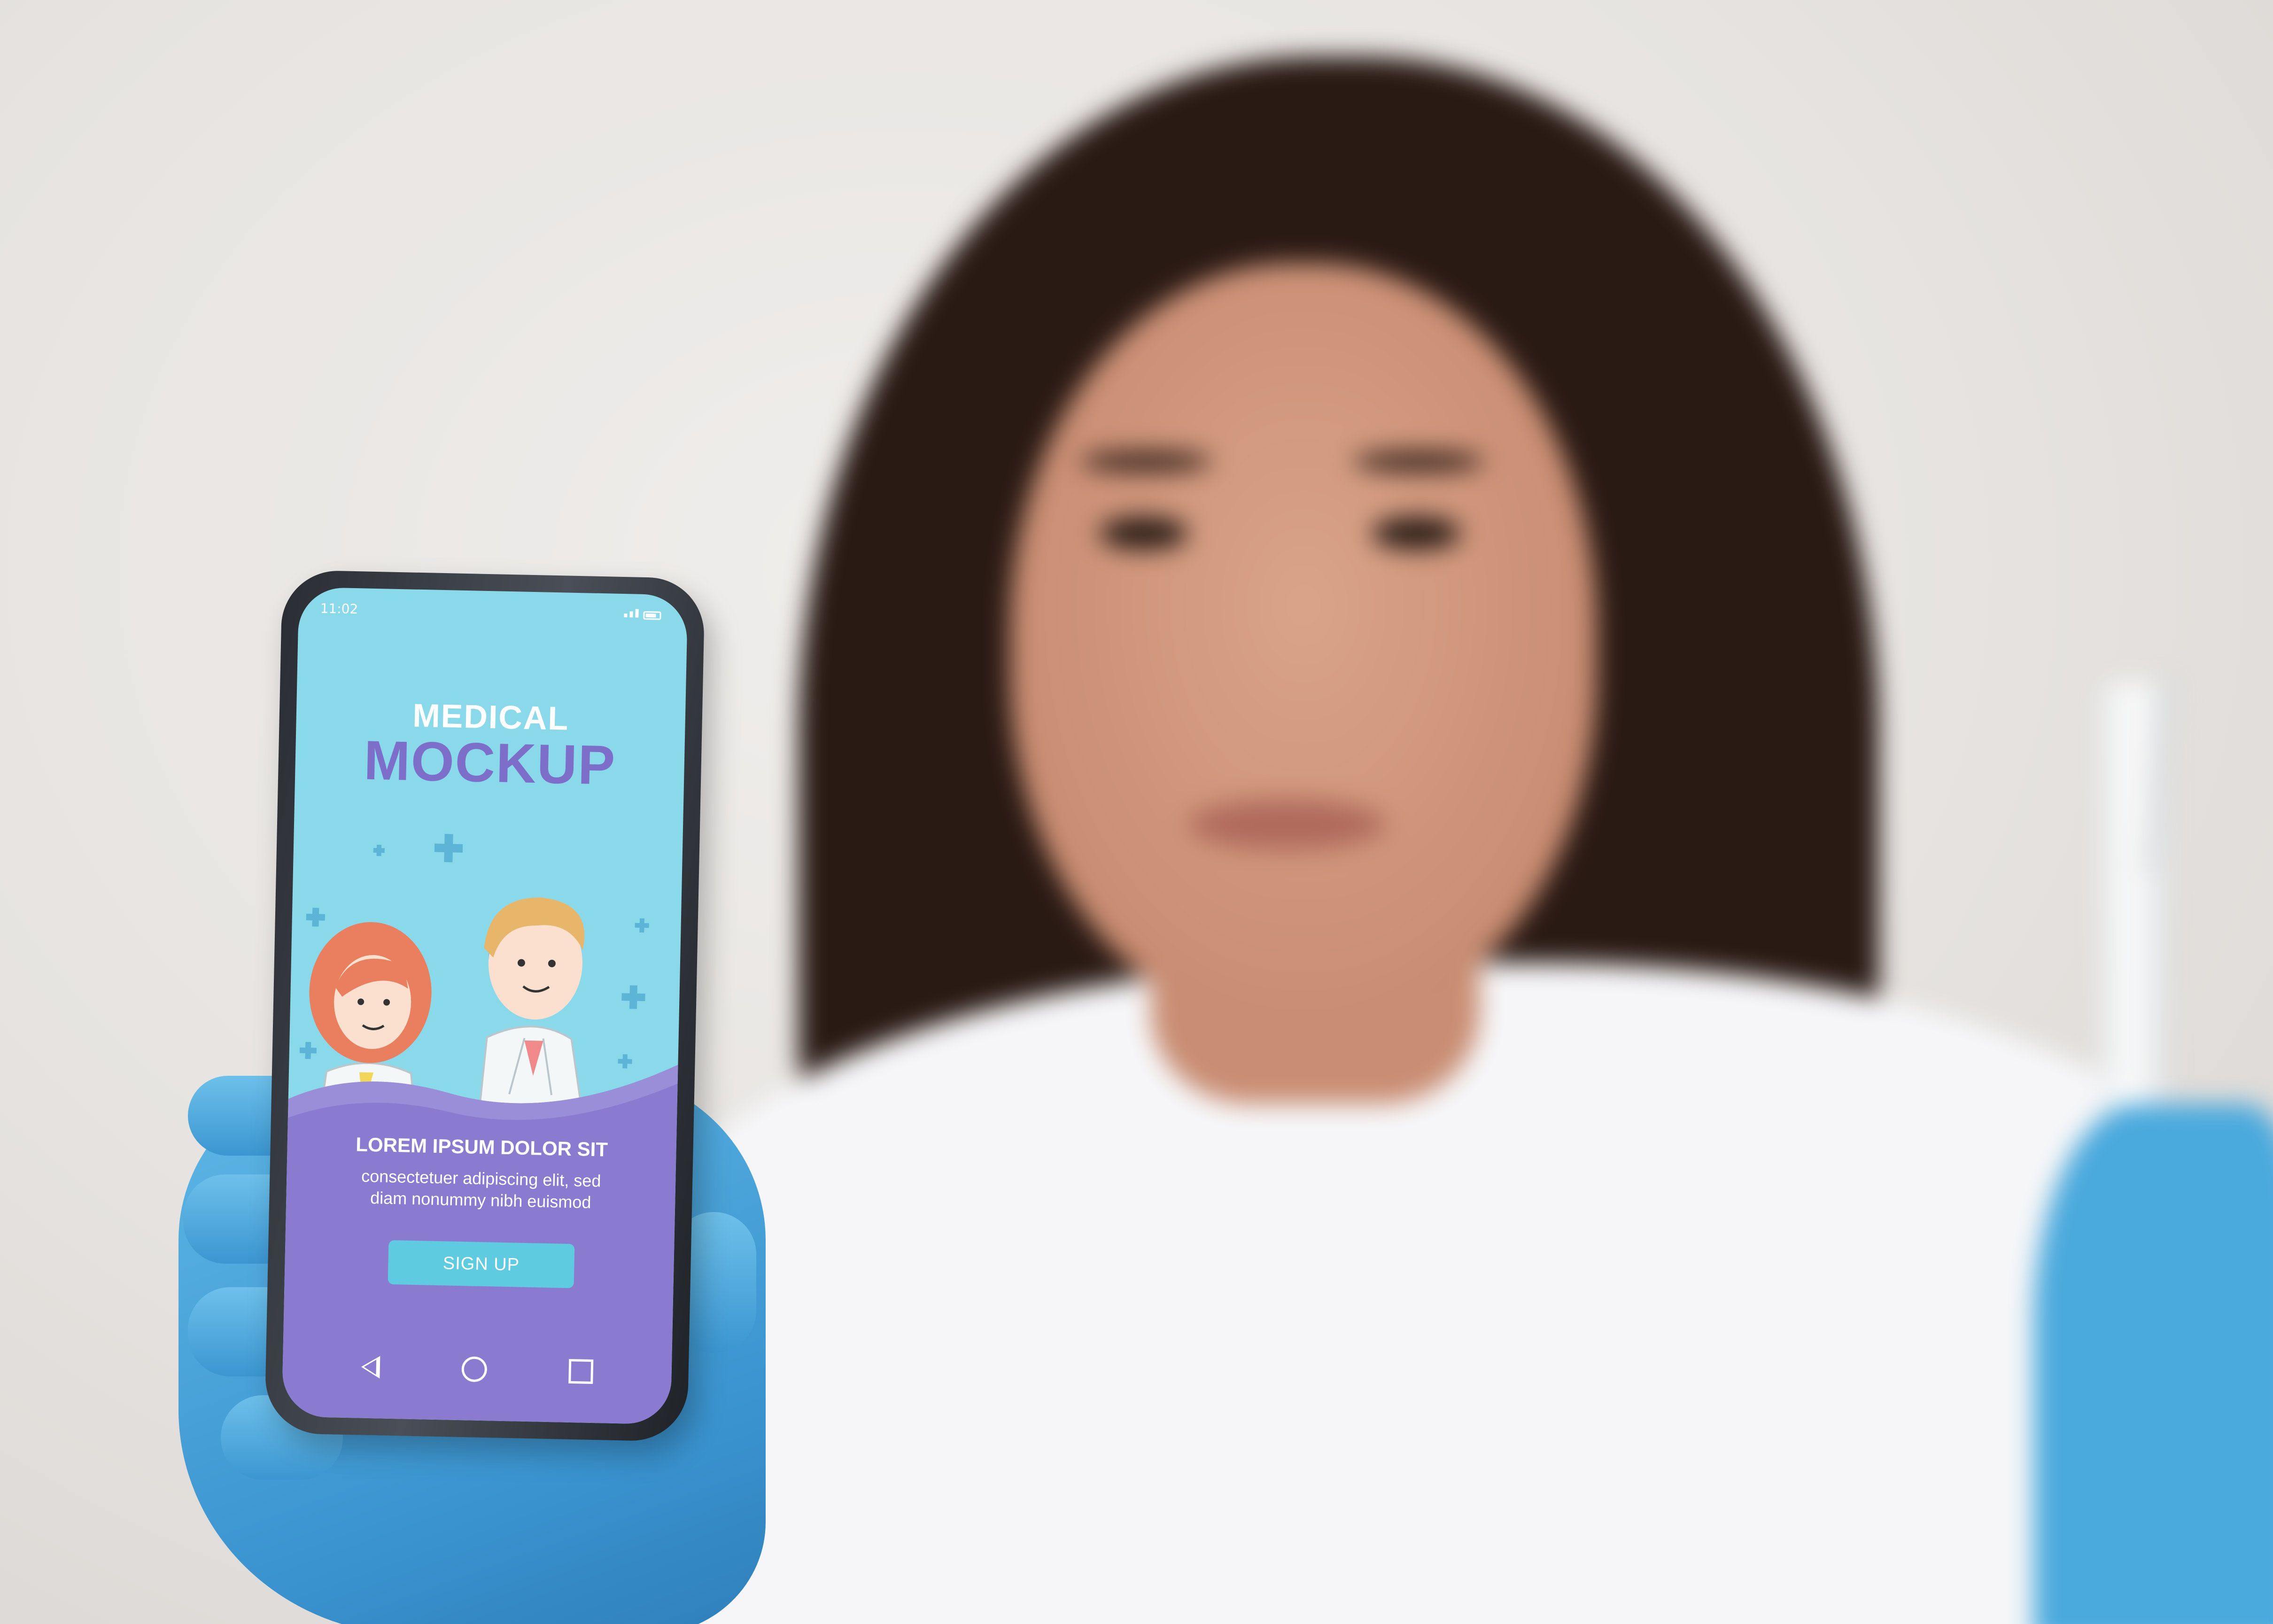 The width and height of the screenshot is (2273, 1624). I want to click on right-brow, so click(1418, 461).